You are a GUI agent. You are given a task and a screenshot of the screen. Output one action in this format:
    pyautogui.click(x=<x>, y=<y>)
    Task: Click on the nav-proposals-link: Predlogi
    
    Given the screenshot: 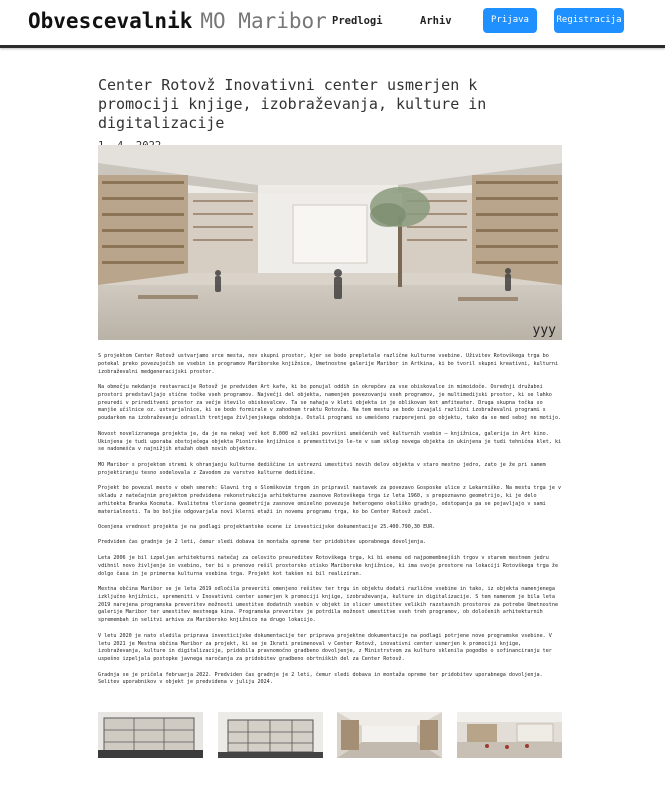 What is the action you would take?
    pyautogui.click(x=357, y=21)
    